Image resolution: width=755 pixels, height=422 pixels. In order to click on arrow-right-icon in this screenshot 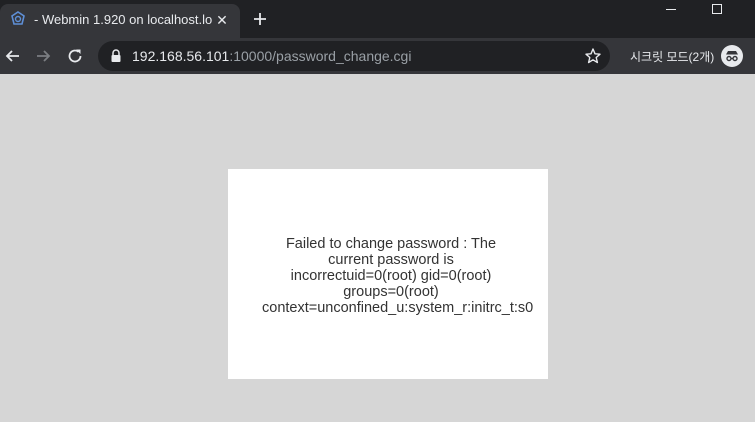, I will do `click(43, 56)`.